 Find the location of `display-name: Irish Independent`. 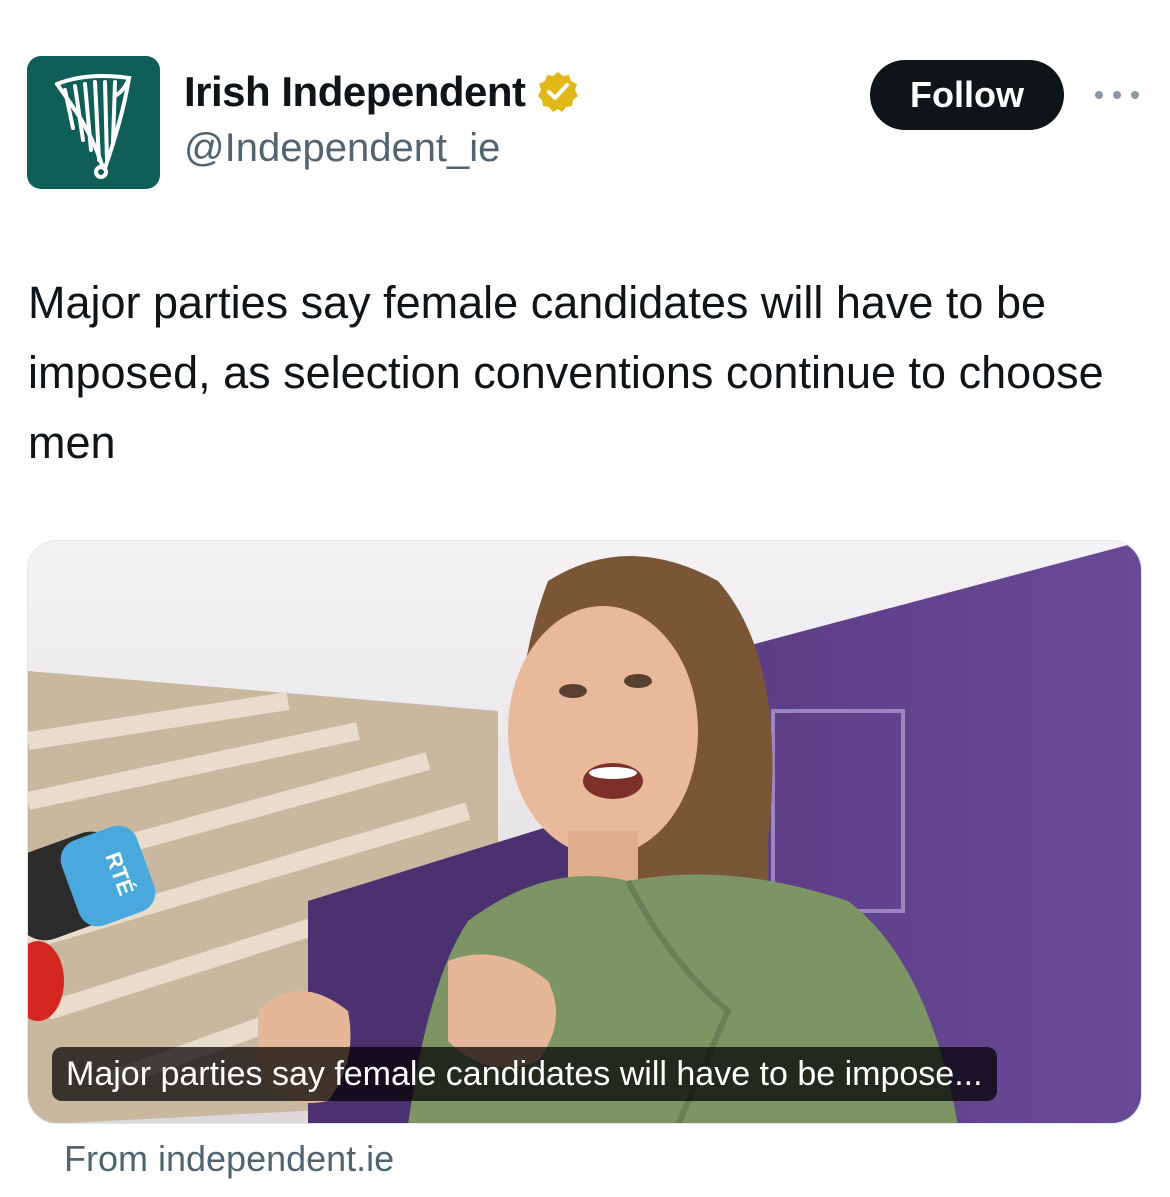

display-name: Irish Independent is located at coordinates (355, 92).